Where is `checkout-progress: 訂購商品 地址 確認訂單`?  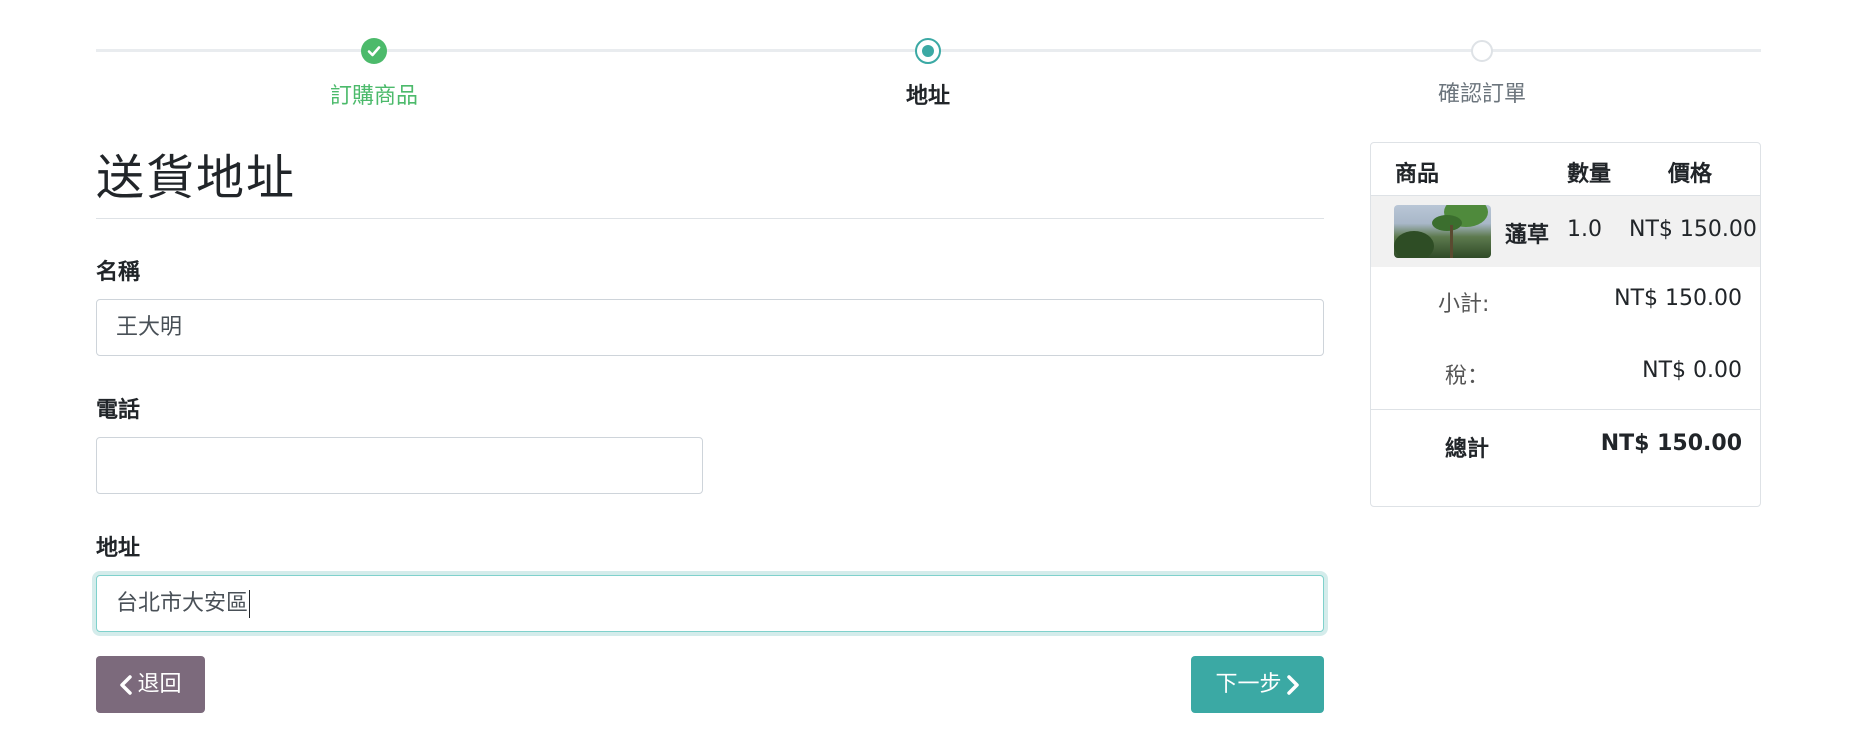
checkout-progress: 訂購商品 地址 確認訂單 is located at coordinates (928, 70).